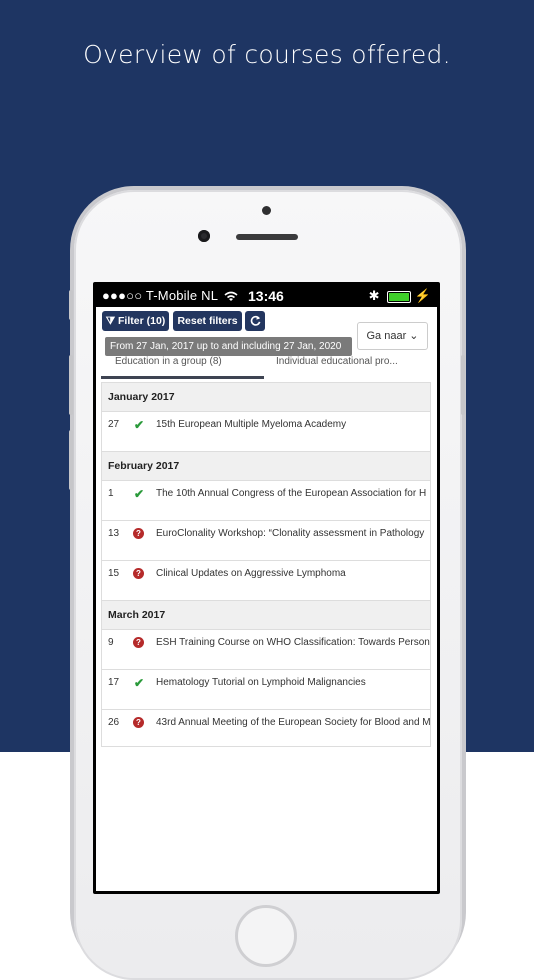 Image resolution: width=534 pixels, height=980 pixels. I want to click on status-carrier: ●●●○○ T-Mobile NL, so click(170, 295).